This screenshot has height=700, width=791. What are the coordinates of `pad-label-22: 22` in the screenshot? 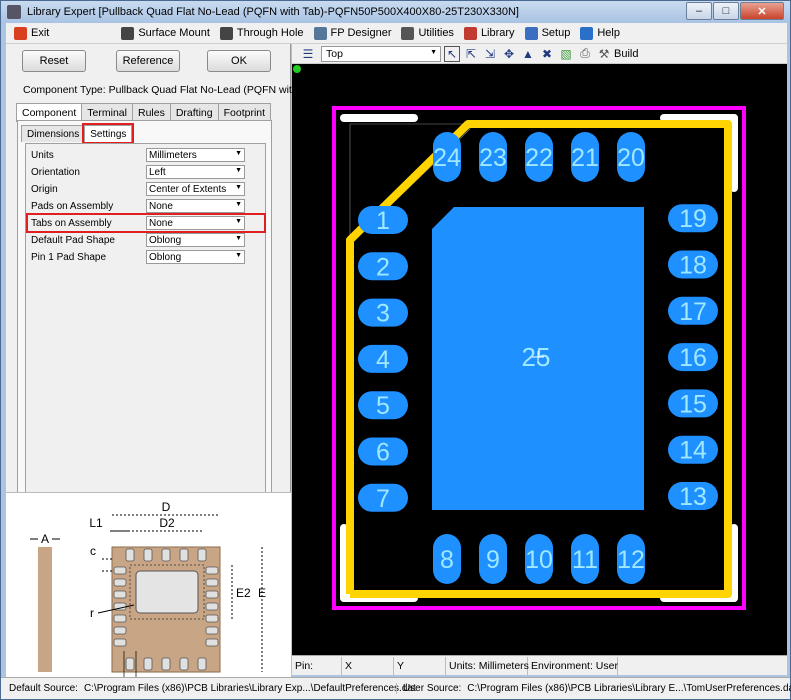 It's located at (539, 158).